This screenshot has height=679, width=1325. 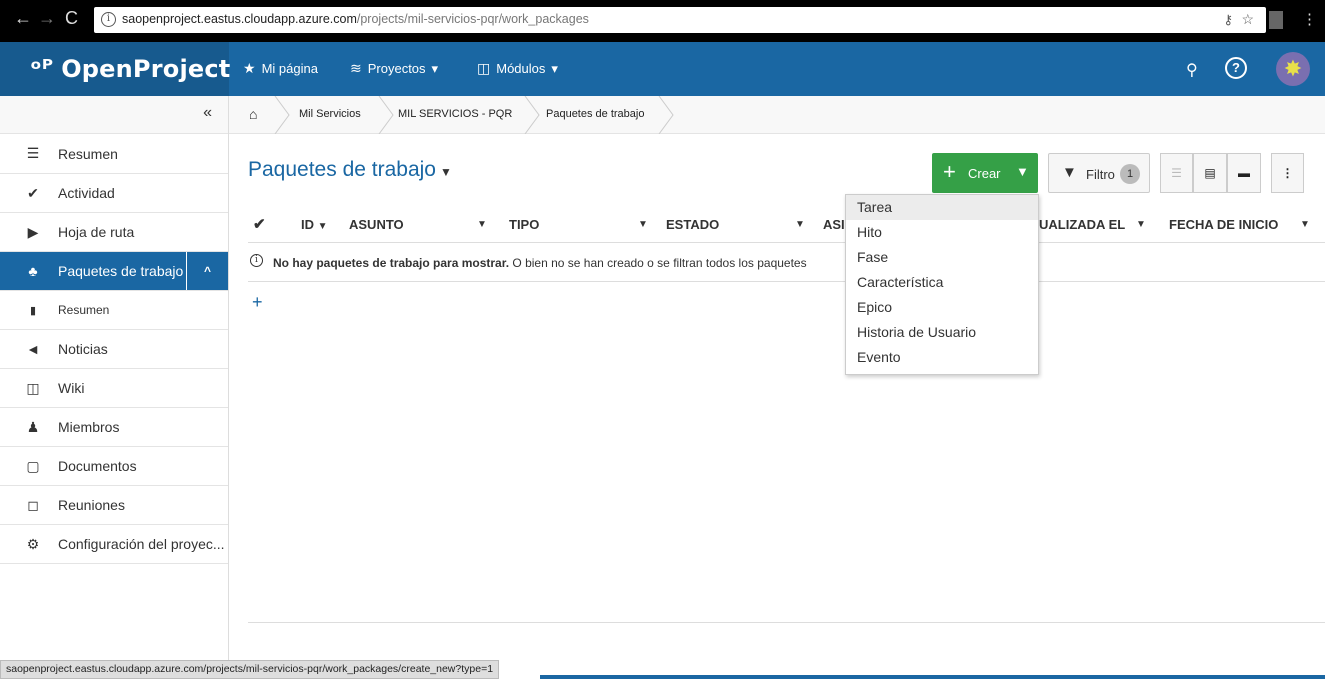 I want to click on sidebar-item-wiki: ◫ Wiki, so click(x=114, y=388).